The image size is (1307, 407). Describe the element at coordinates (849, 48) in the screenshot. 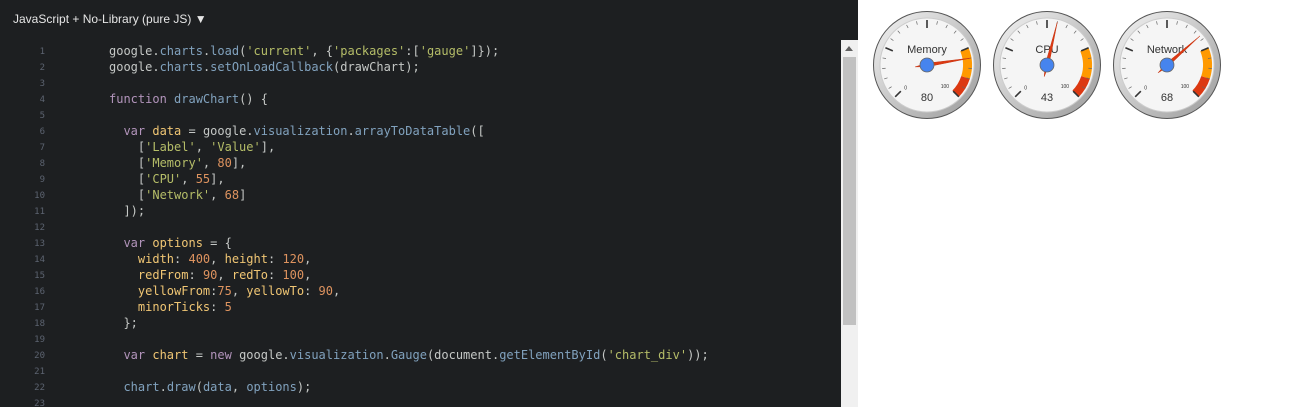

I see `scroll-up-arrow-icon` at that location.